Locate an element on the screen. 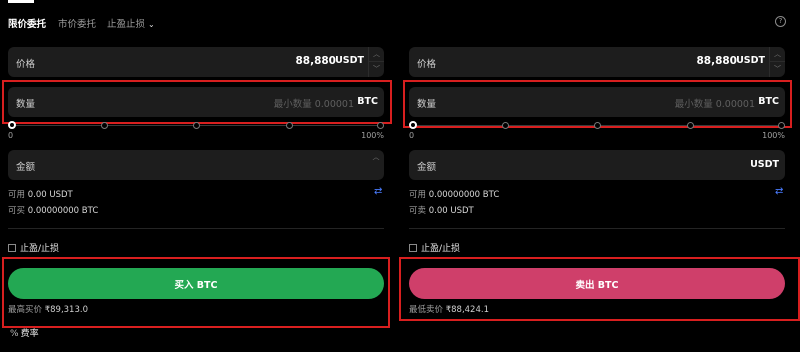 The width and height of the screenshot is (800, 352). fee-rate-link: % 费率 is located at coordinates (24, 332).